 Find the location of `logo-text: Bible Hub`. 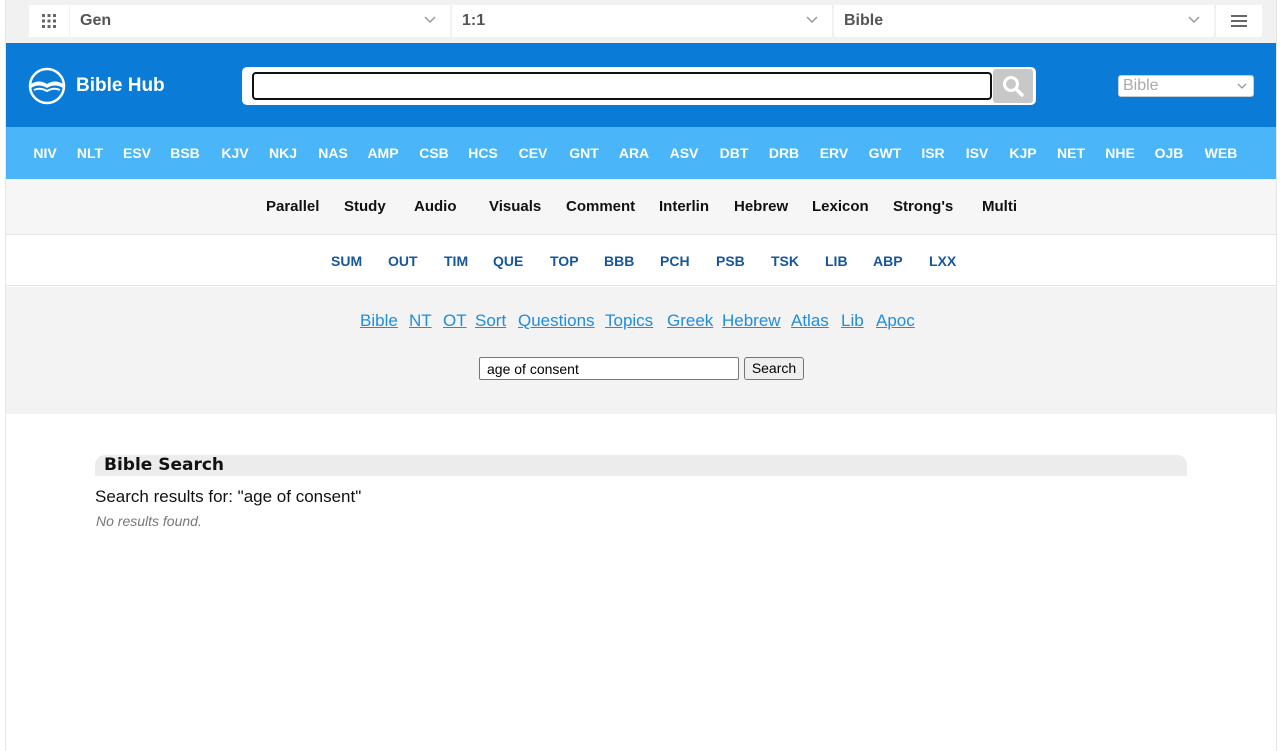

logo-text: Bible Hub is located at coordinates (120, 85).